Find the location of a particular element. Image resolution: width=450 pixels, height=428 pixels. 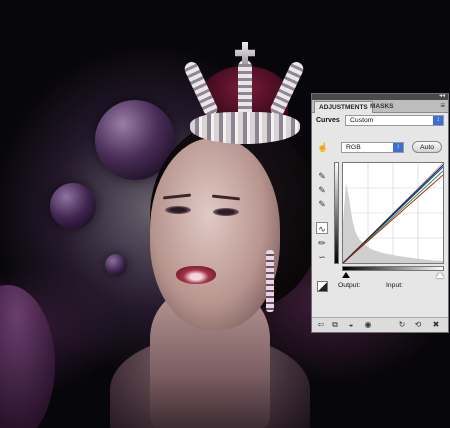

channel-dropdown: RGB ↕ is located at coordinates (372, 147).